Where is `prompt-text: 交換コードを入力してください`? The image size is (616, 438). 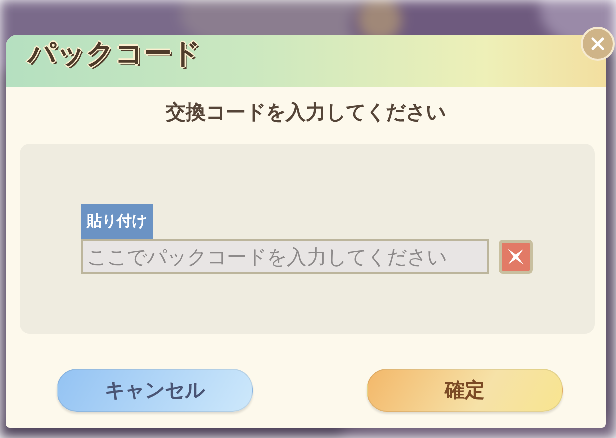 prompt-text: 交換コードを入力してください is located at coordinates (306, 112).